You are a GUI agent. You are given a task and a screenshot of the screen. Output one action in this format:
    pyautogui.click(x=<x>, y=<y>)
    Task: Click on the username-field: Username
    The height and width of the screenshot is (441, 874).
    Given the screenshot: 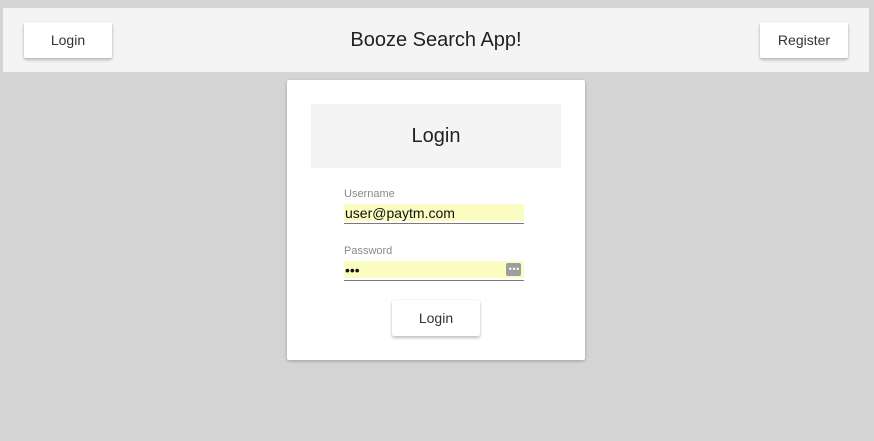 What is the action you would take?
    pyautogui.click(x=434, y=205)
    